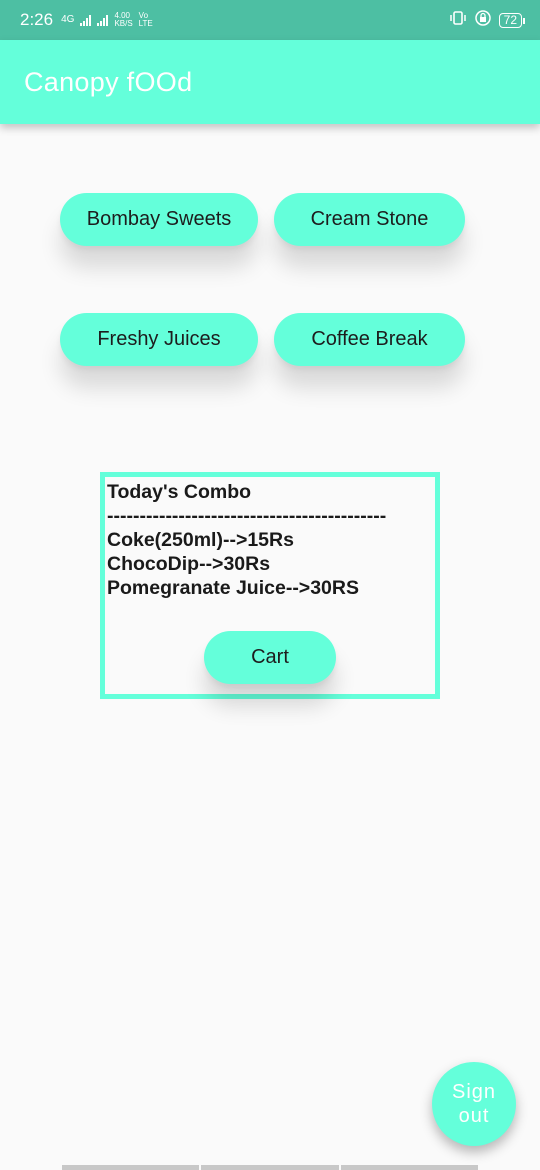 The height and width of the screenshot is (1170, 540). Describe the element at coordinates (68, 19) in the screenshot. I see `network-type-label: 4G` at that location.